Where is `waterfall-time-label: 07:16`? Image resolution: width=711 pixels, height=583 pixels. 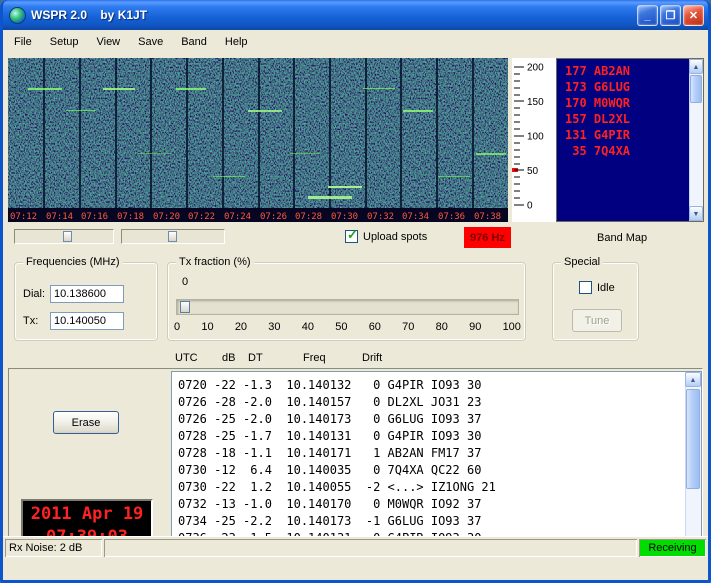
waterfall-time-label: 07:16 is located at coordinates (94, 217).